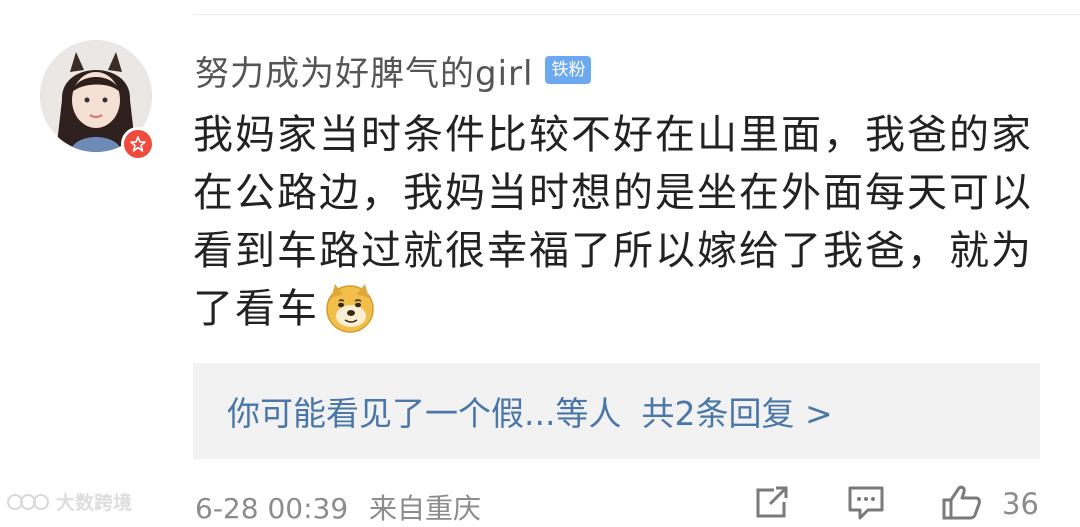 This screenshot has width=1080, height=527. I want to click on share-button, so click(772, 504).